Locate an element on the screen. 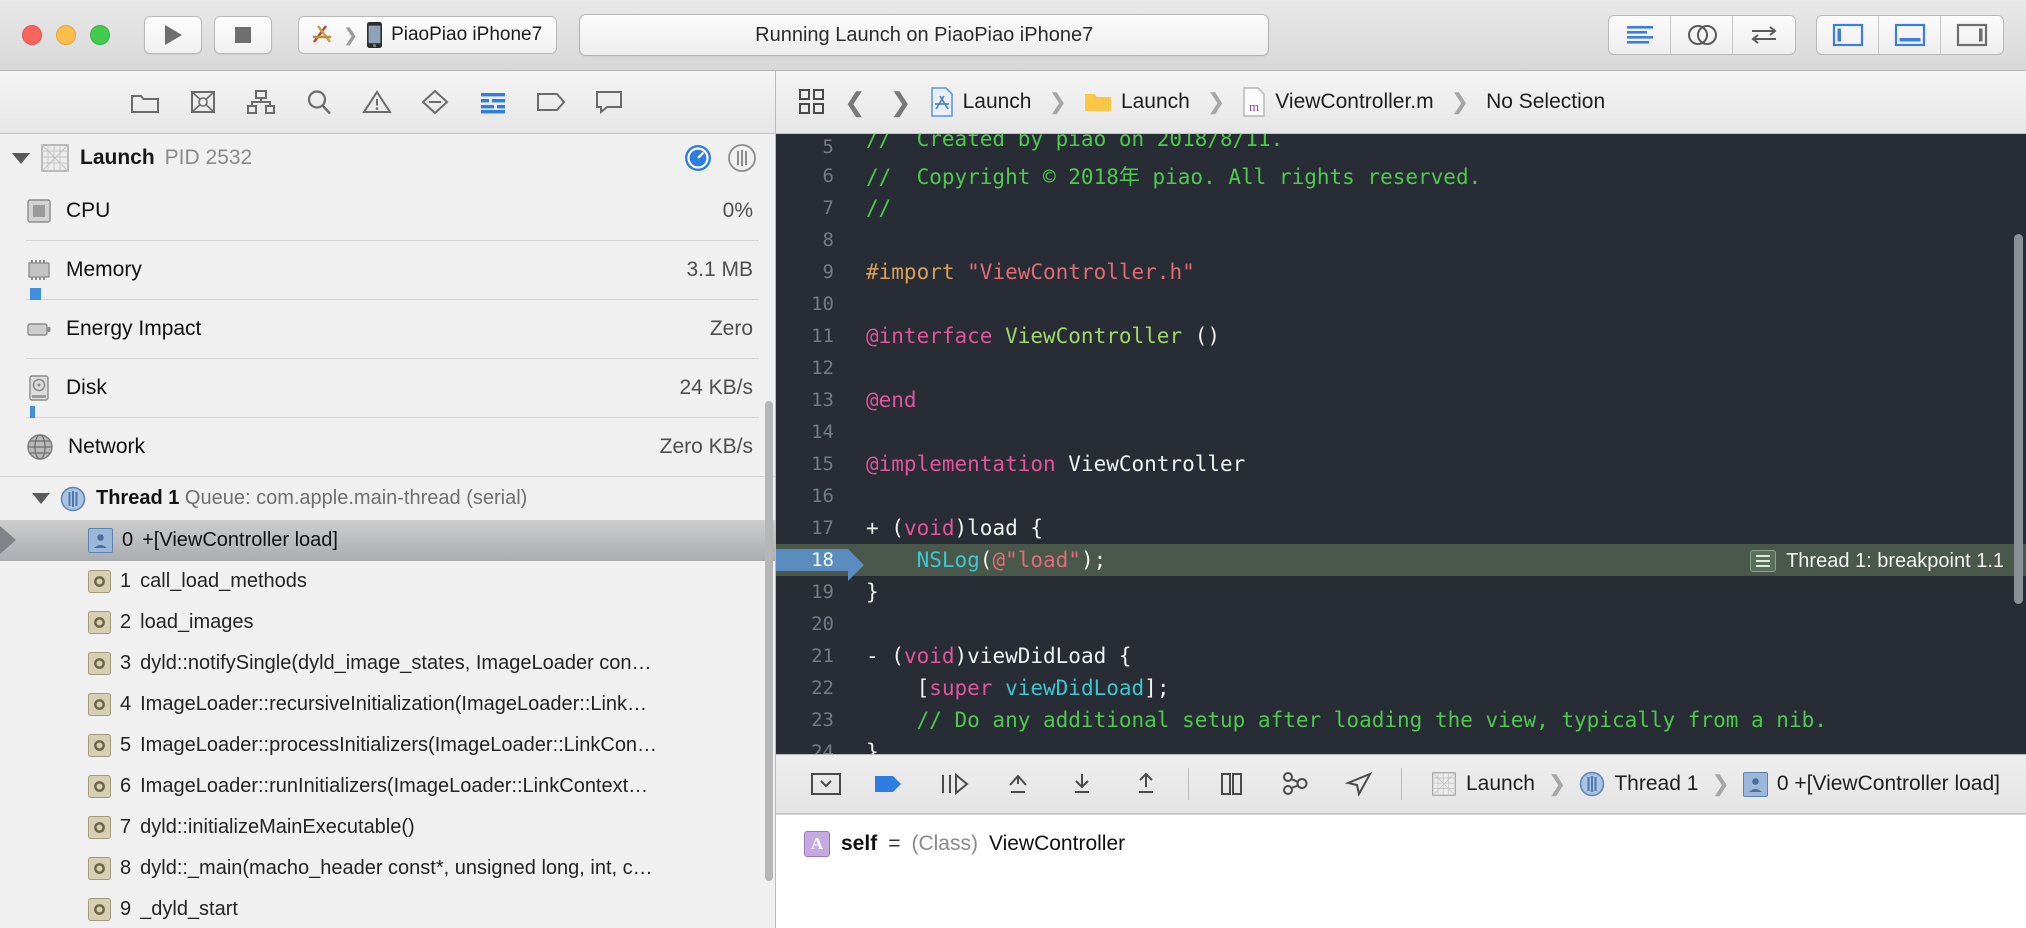 The width and height of the screenshot is (2026, 928). simulate-location-icon is located at coordinates (1358, 784).